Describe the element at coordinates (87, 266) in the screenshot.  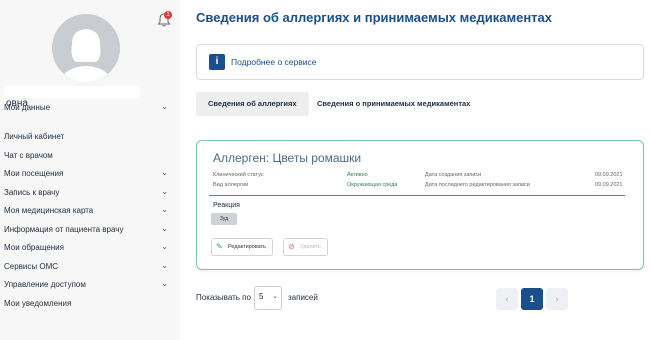
I see `sidebar-item-oms-services: Сервисы ОМС ⌄` at that location.